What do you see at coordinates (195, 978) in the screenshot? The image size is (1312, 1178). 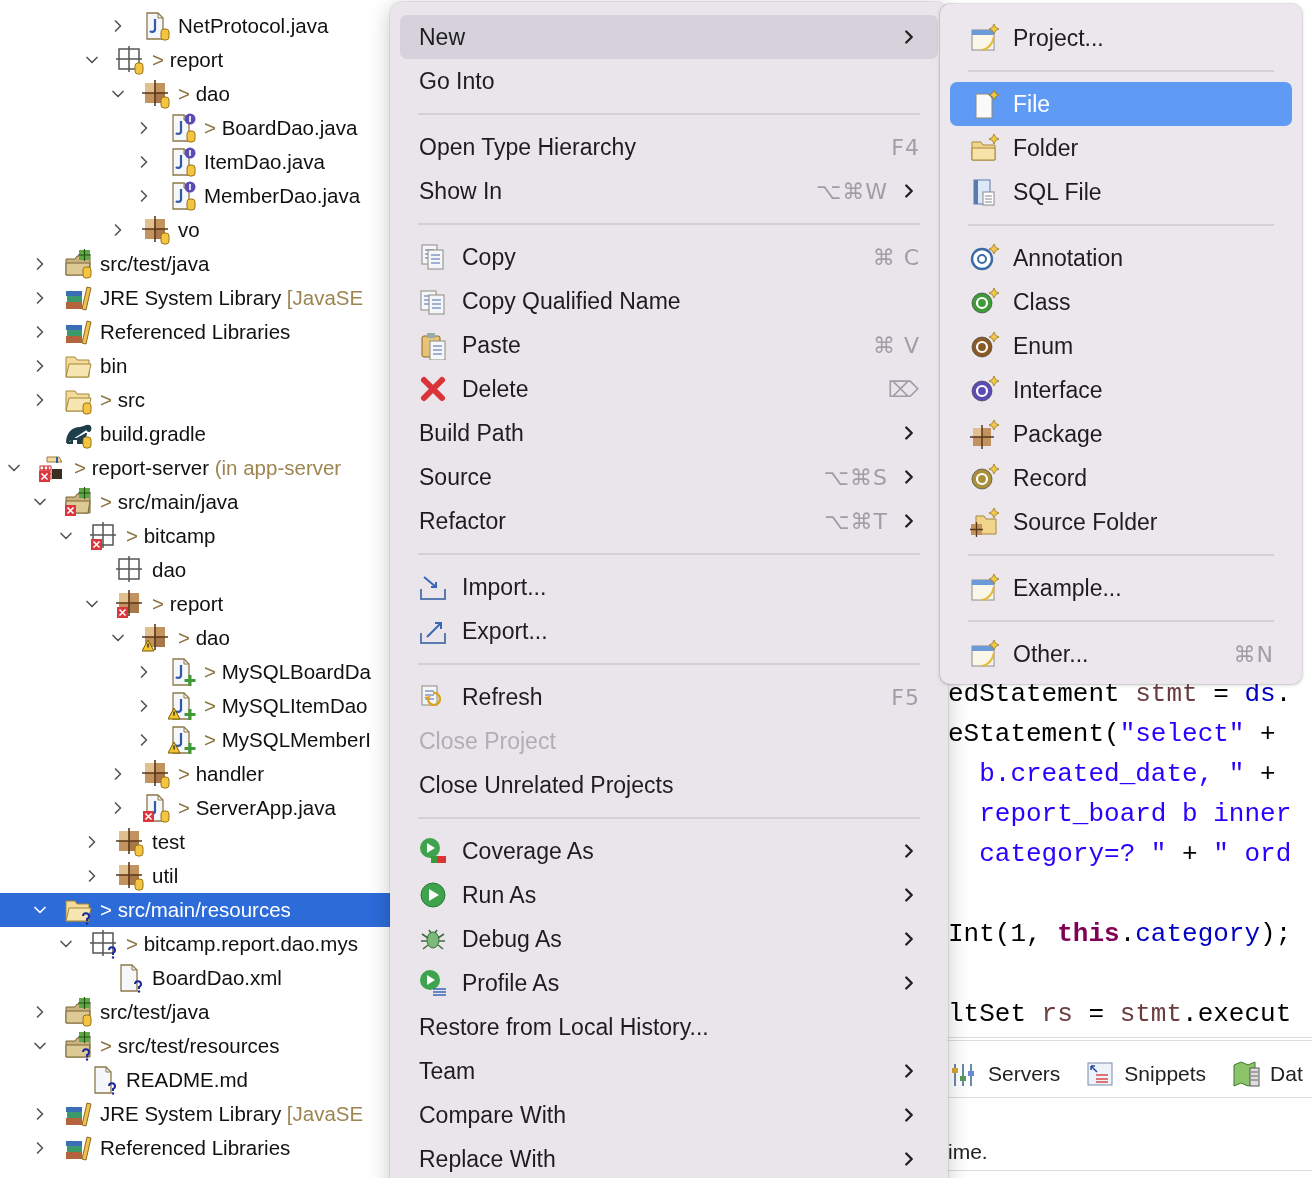 I see `tree-item: BoardDao.xml` at bounding box center [195, 978].